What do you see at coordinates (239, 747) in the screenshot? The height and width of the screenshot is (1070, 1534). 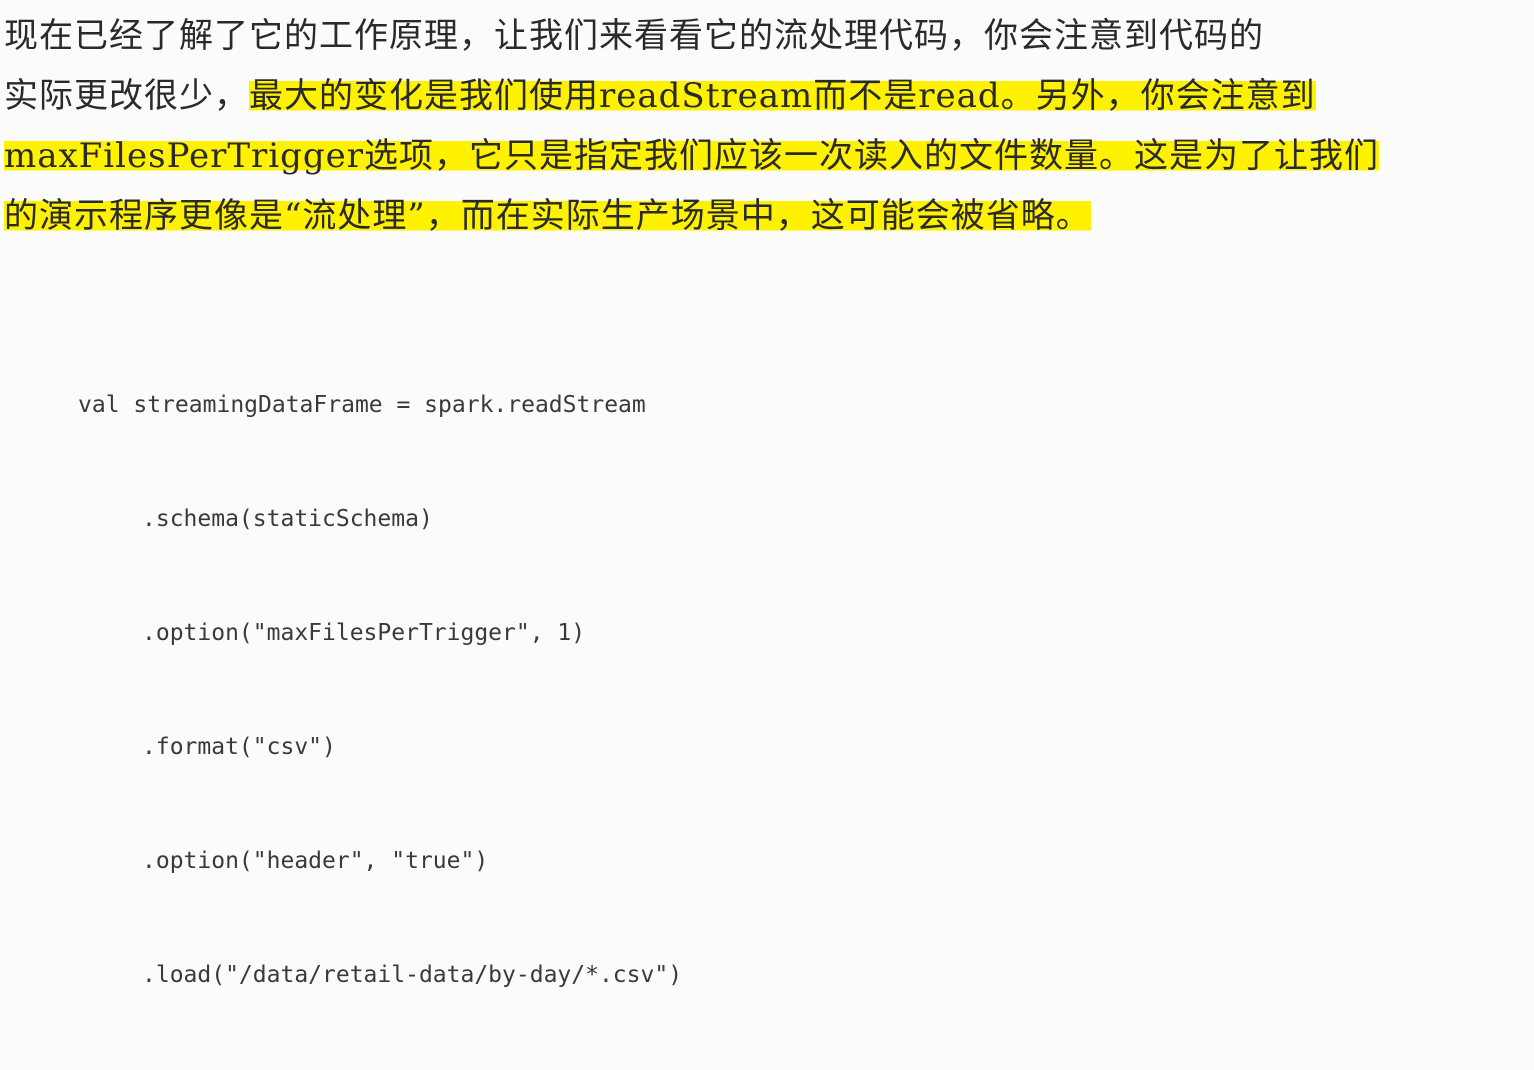 I see `code-line: .format("csv")` at bounding box center [239, 747].